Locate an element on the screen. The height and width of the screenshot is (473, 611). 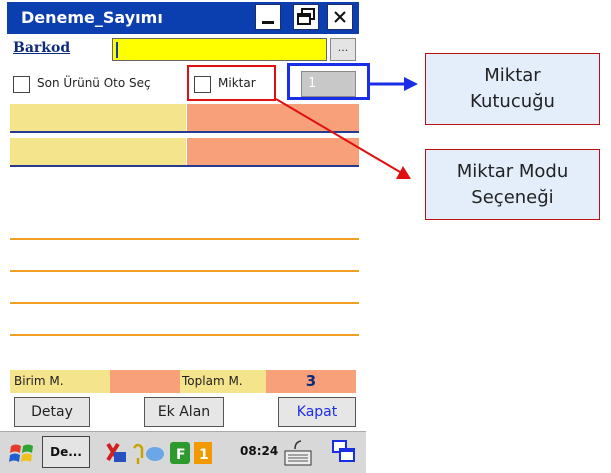
callout-miktar-modu: Miktar Modu Seçeneği is located at coordinates (512, 184).